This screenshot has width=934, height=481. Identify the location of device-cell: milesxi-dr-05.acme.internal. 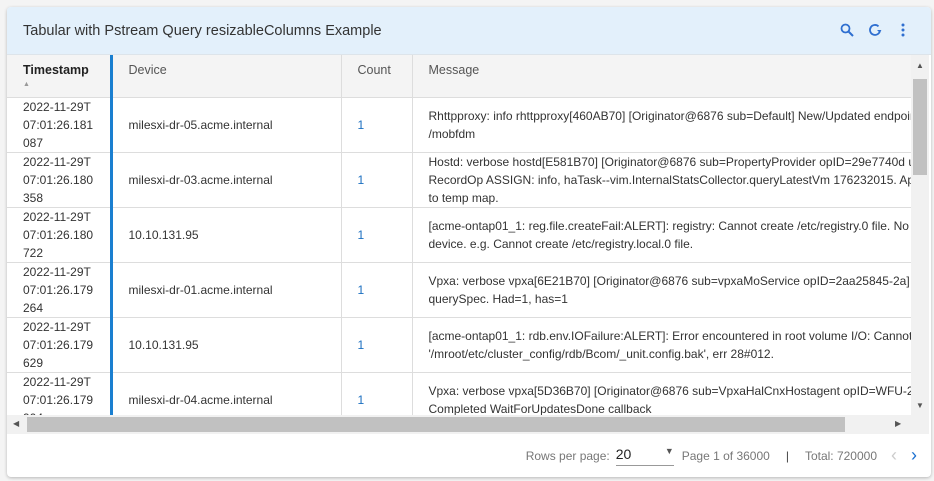
(226, 125).